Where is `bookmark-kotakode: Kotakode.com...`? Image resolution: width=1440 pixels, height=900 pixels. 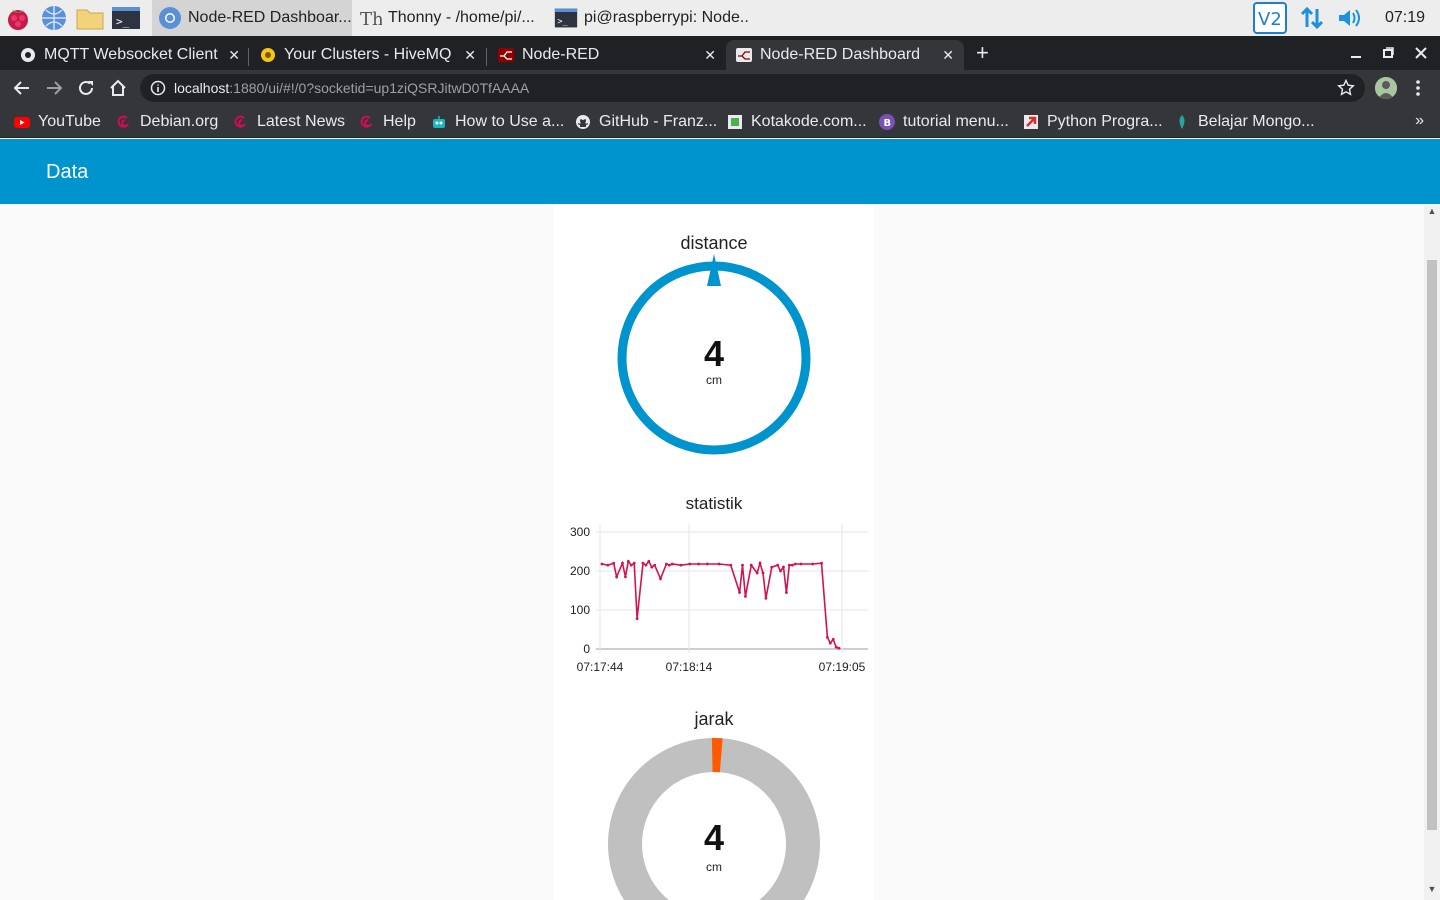
bookmark-kotakode: Kotakode.com... is located at coordinates (797, 122).